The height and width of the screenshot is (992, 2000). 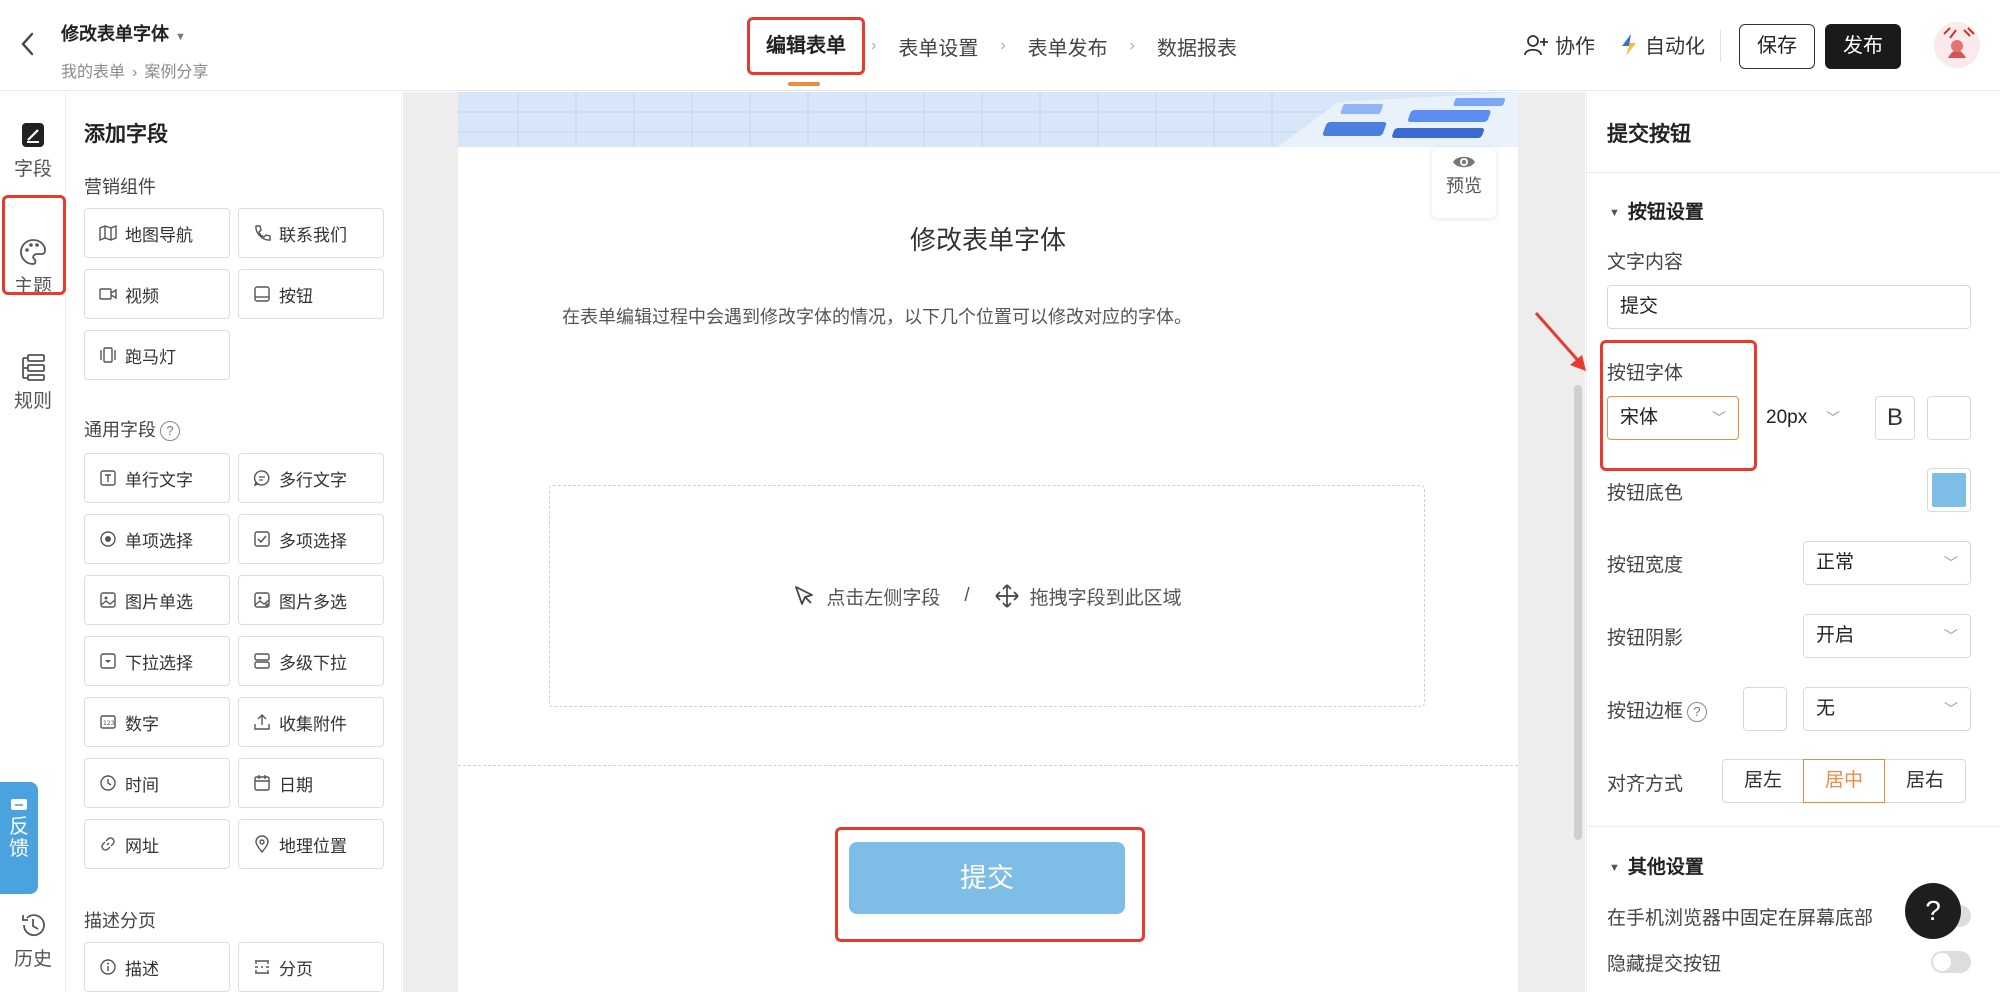 What do you see at coordinates (1925, 781) in the screenshot?
I see `align-right-option: 居右` at bounding box center [1925, 781].